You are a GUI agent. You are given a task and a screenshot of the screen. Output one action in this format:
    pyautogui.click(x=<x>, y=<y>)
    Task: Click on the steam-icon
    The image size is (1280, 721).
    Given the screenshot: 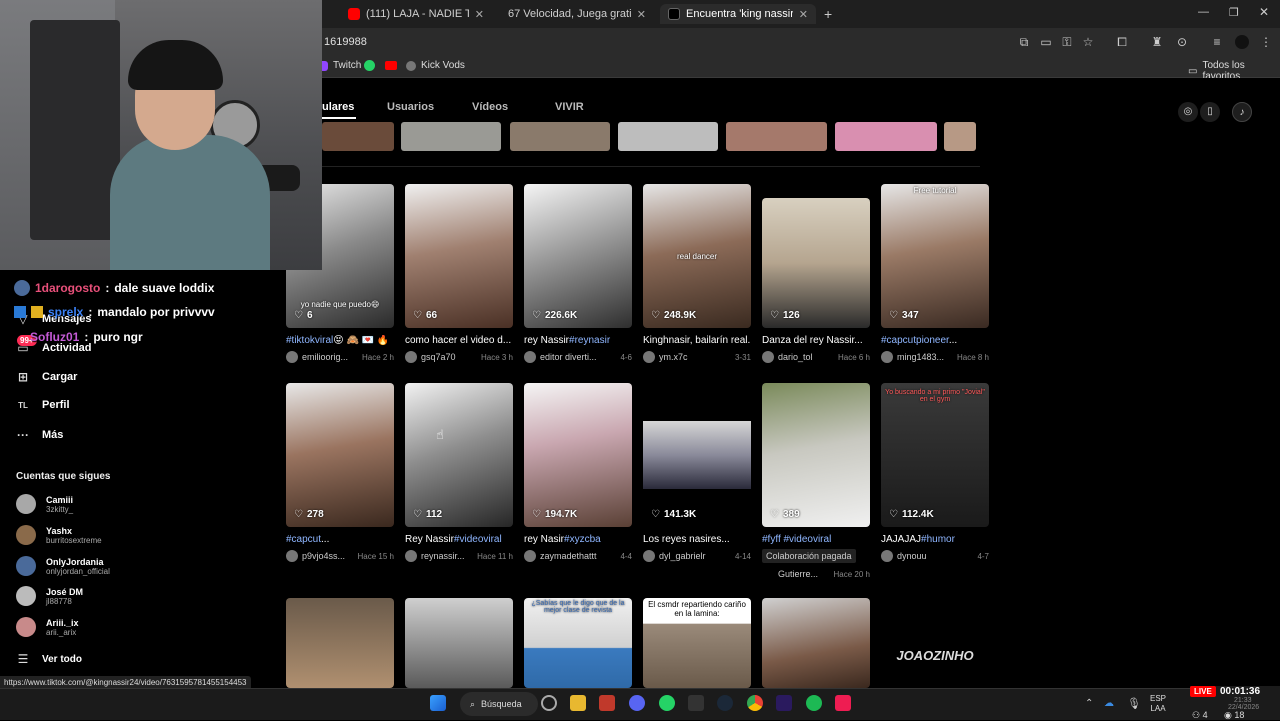 What is the action you would take?
    pyautogui.click(x=725, y=703)
    